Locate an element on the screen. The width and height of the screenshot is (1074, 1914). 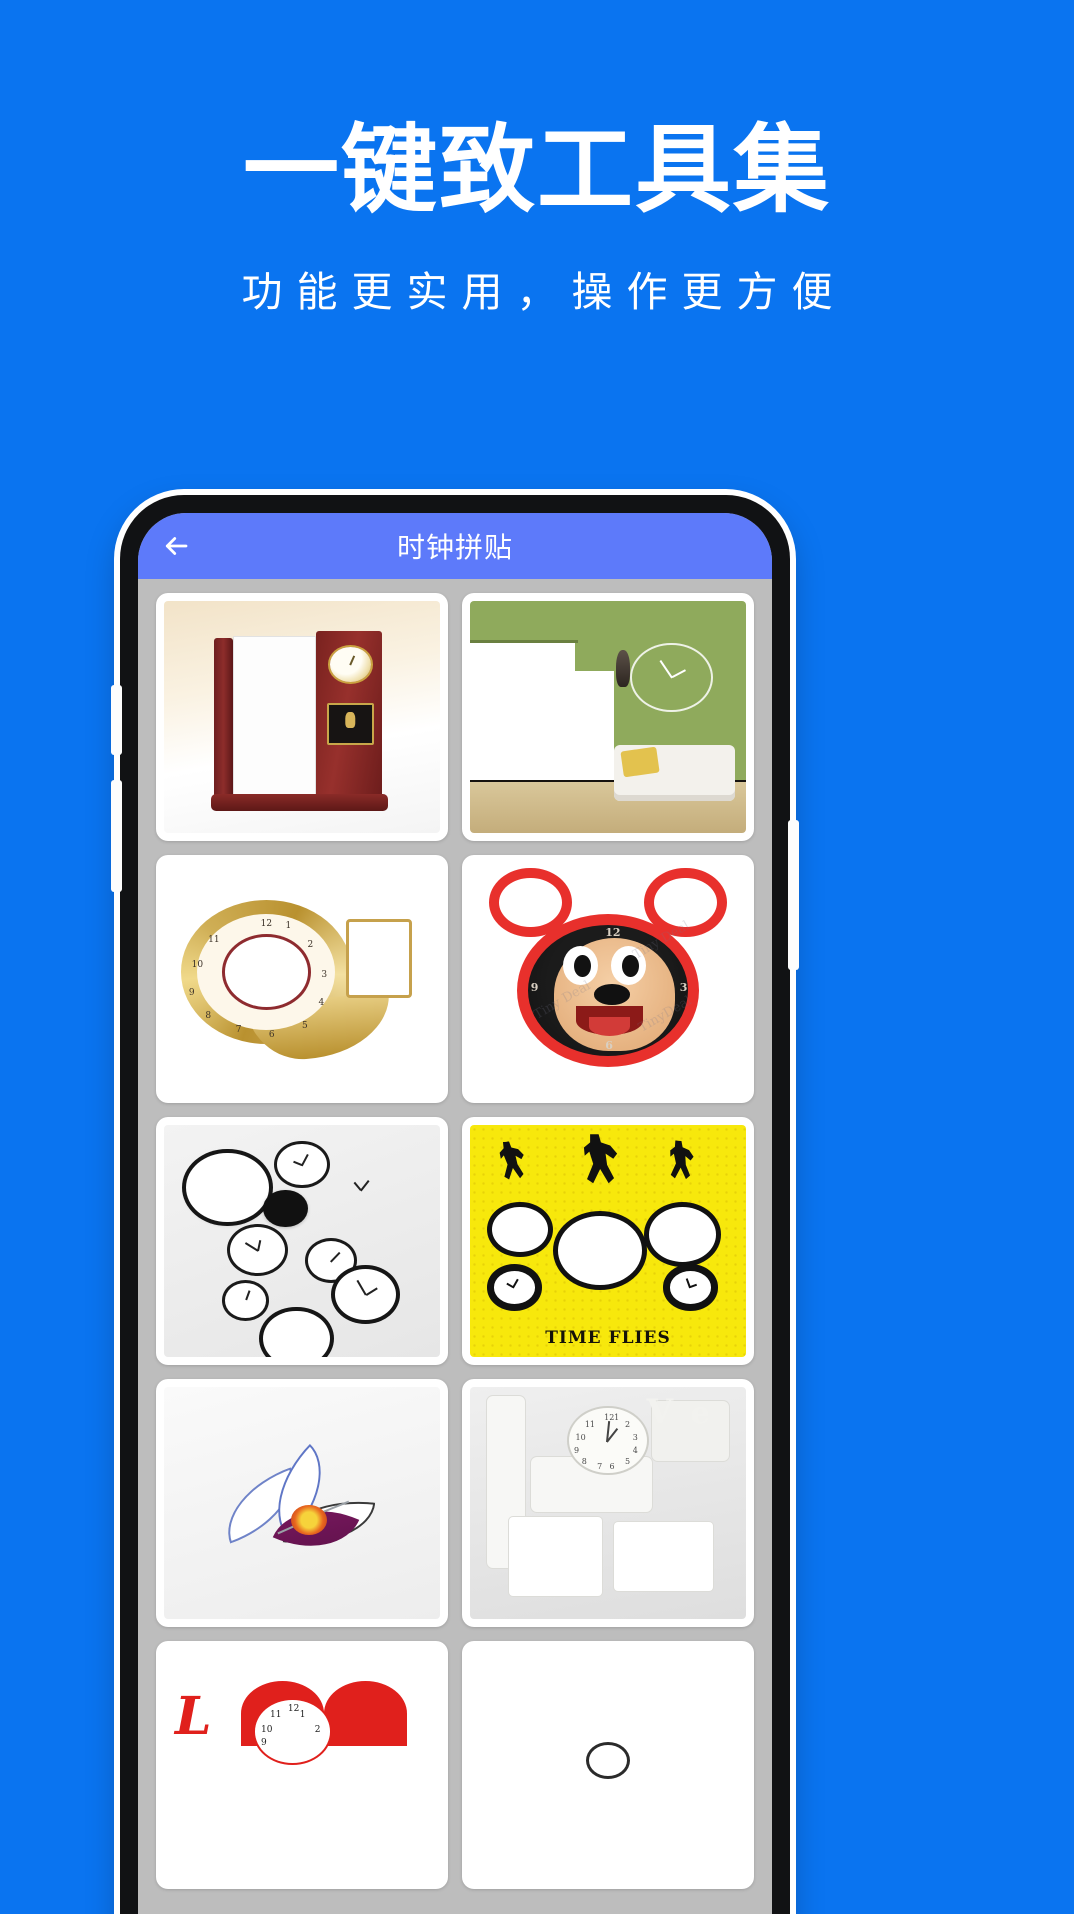
thumbnail-image: 12 11 10 9 8 7 6 5 4 3 2 1 is located at coordinates (302, 979).